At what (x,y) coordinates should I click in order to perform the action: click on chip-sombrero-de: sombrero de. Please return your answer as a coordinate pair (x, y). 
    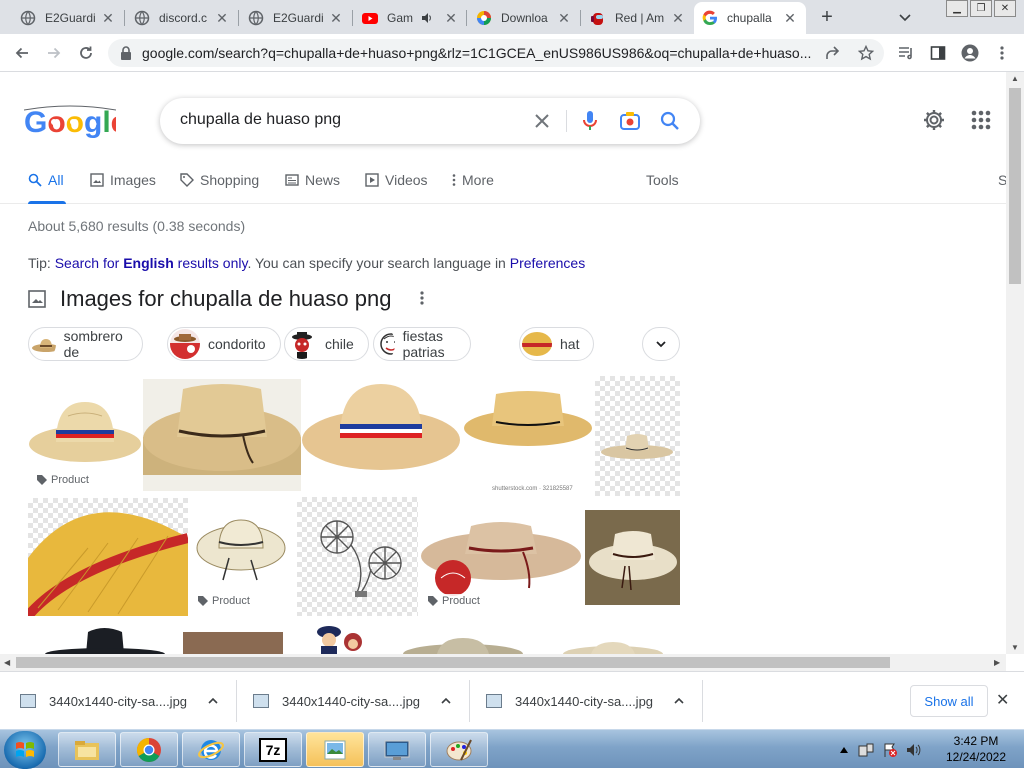
    Looking at the image, I should click on (86, 344).